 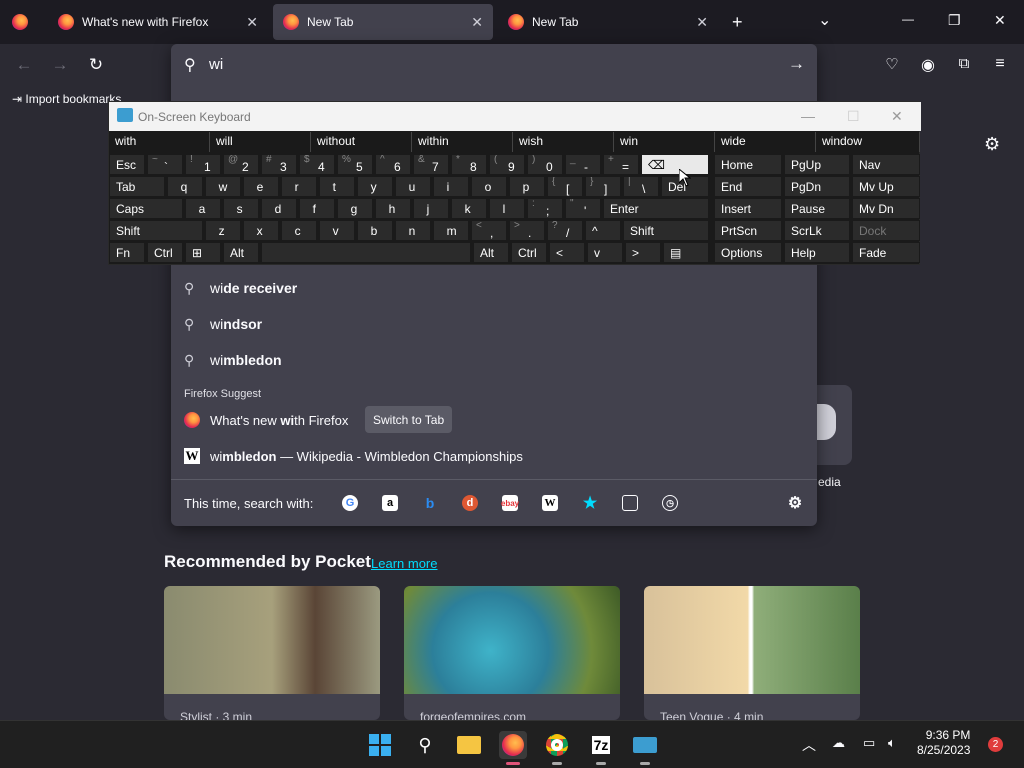 What do you see at coordinates (748, 208) in the screenshot?
I see `key-insert: Insert` at bounding box center [748, 208].